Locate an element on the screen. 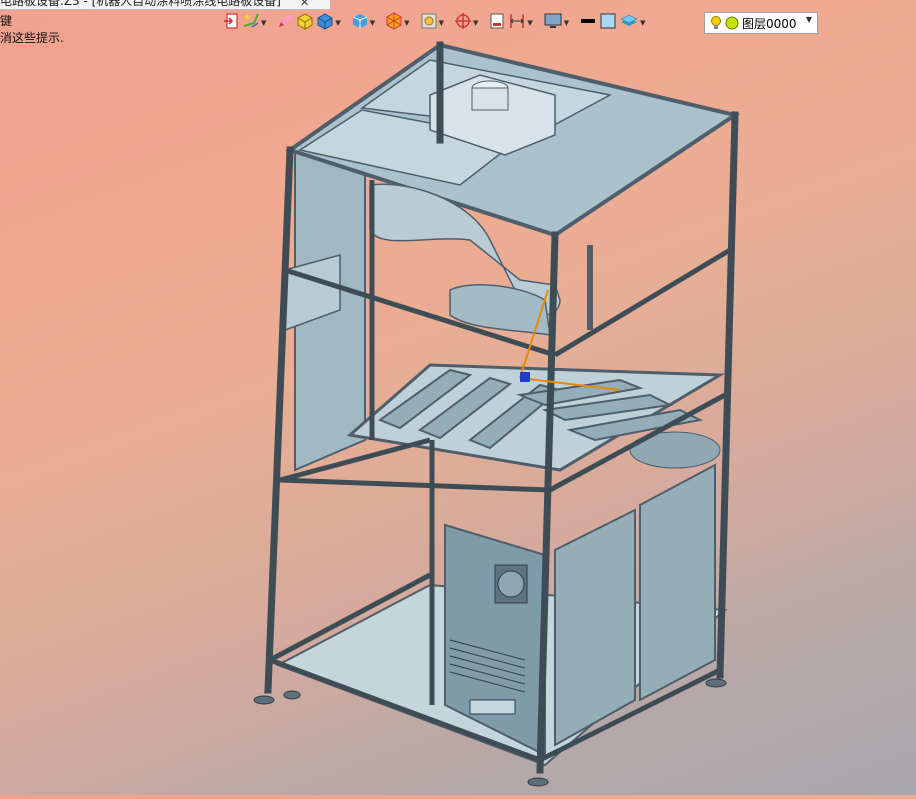 This screenshot has height=799, width=916. layers-icon is located at coordinates (629, 23).